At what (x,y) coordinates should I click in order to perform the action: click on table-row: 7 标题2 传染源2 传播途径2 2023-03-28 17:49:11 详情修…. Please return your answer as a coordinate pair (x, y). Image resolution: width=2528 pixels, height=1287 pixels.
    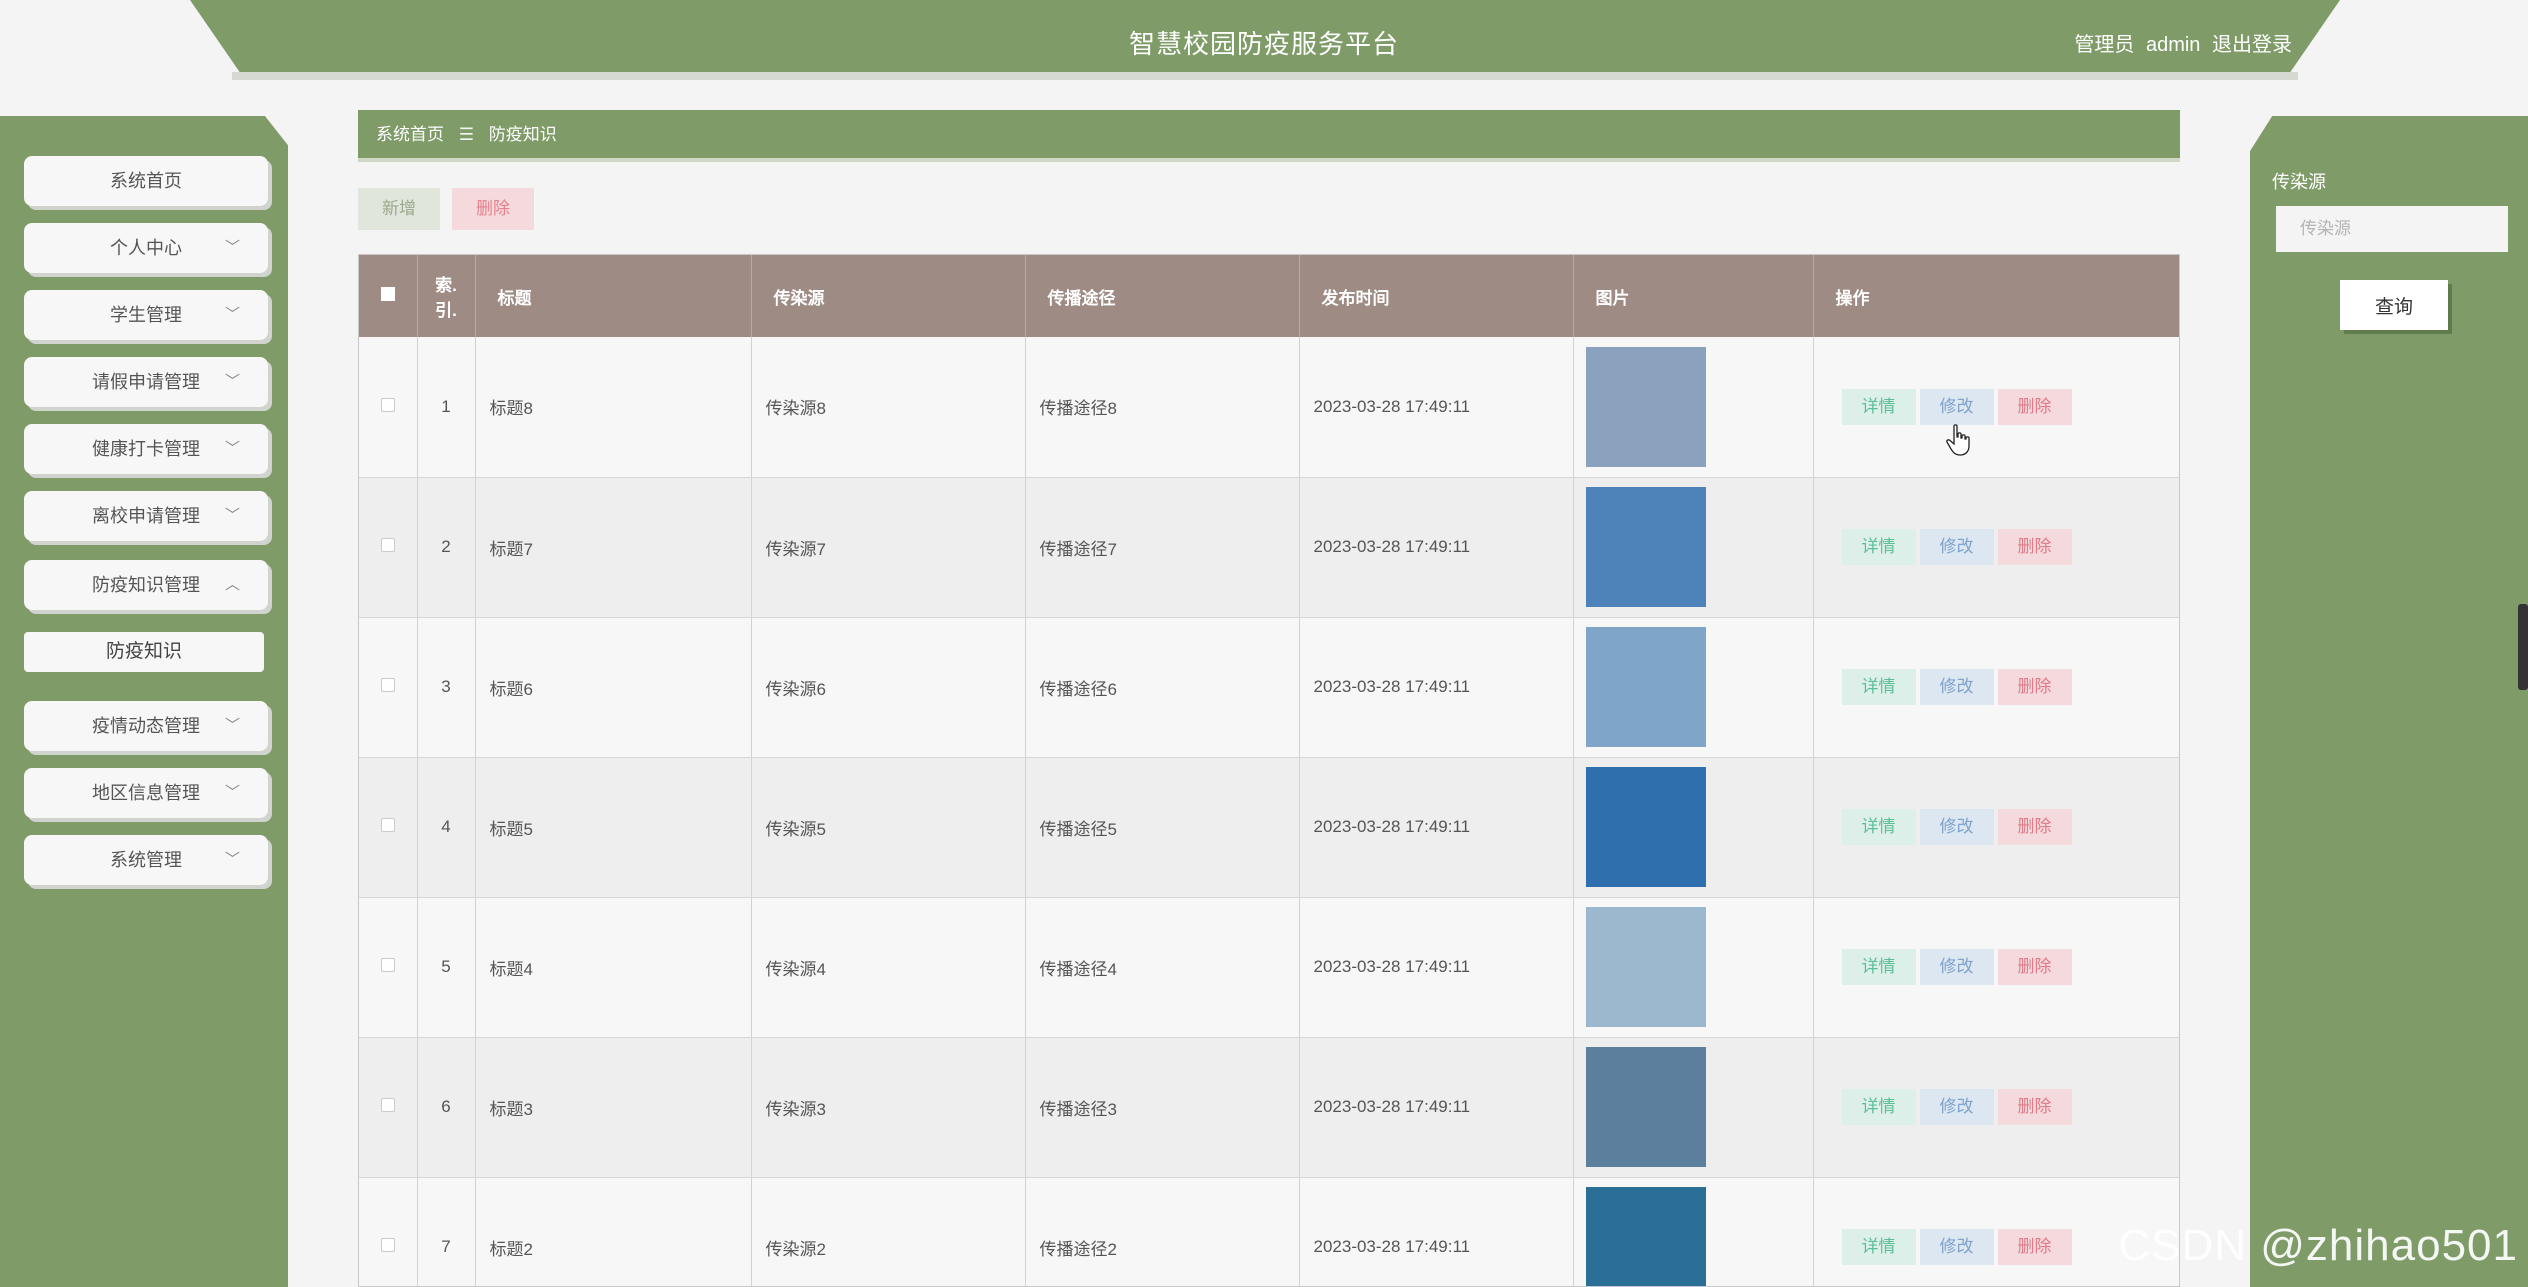
    Looking at the image, I should click on (1269, 1231).